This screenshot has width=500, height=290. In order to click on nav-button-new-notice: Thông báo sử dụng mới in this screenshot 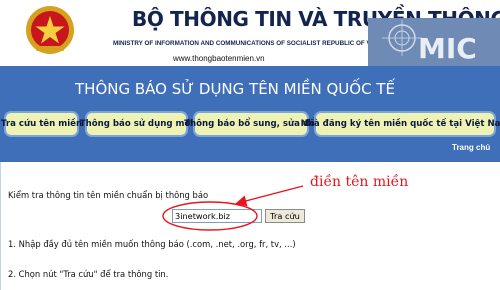, I will do `click(136, 124)`.